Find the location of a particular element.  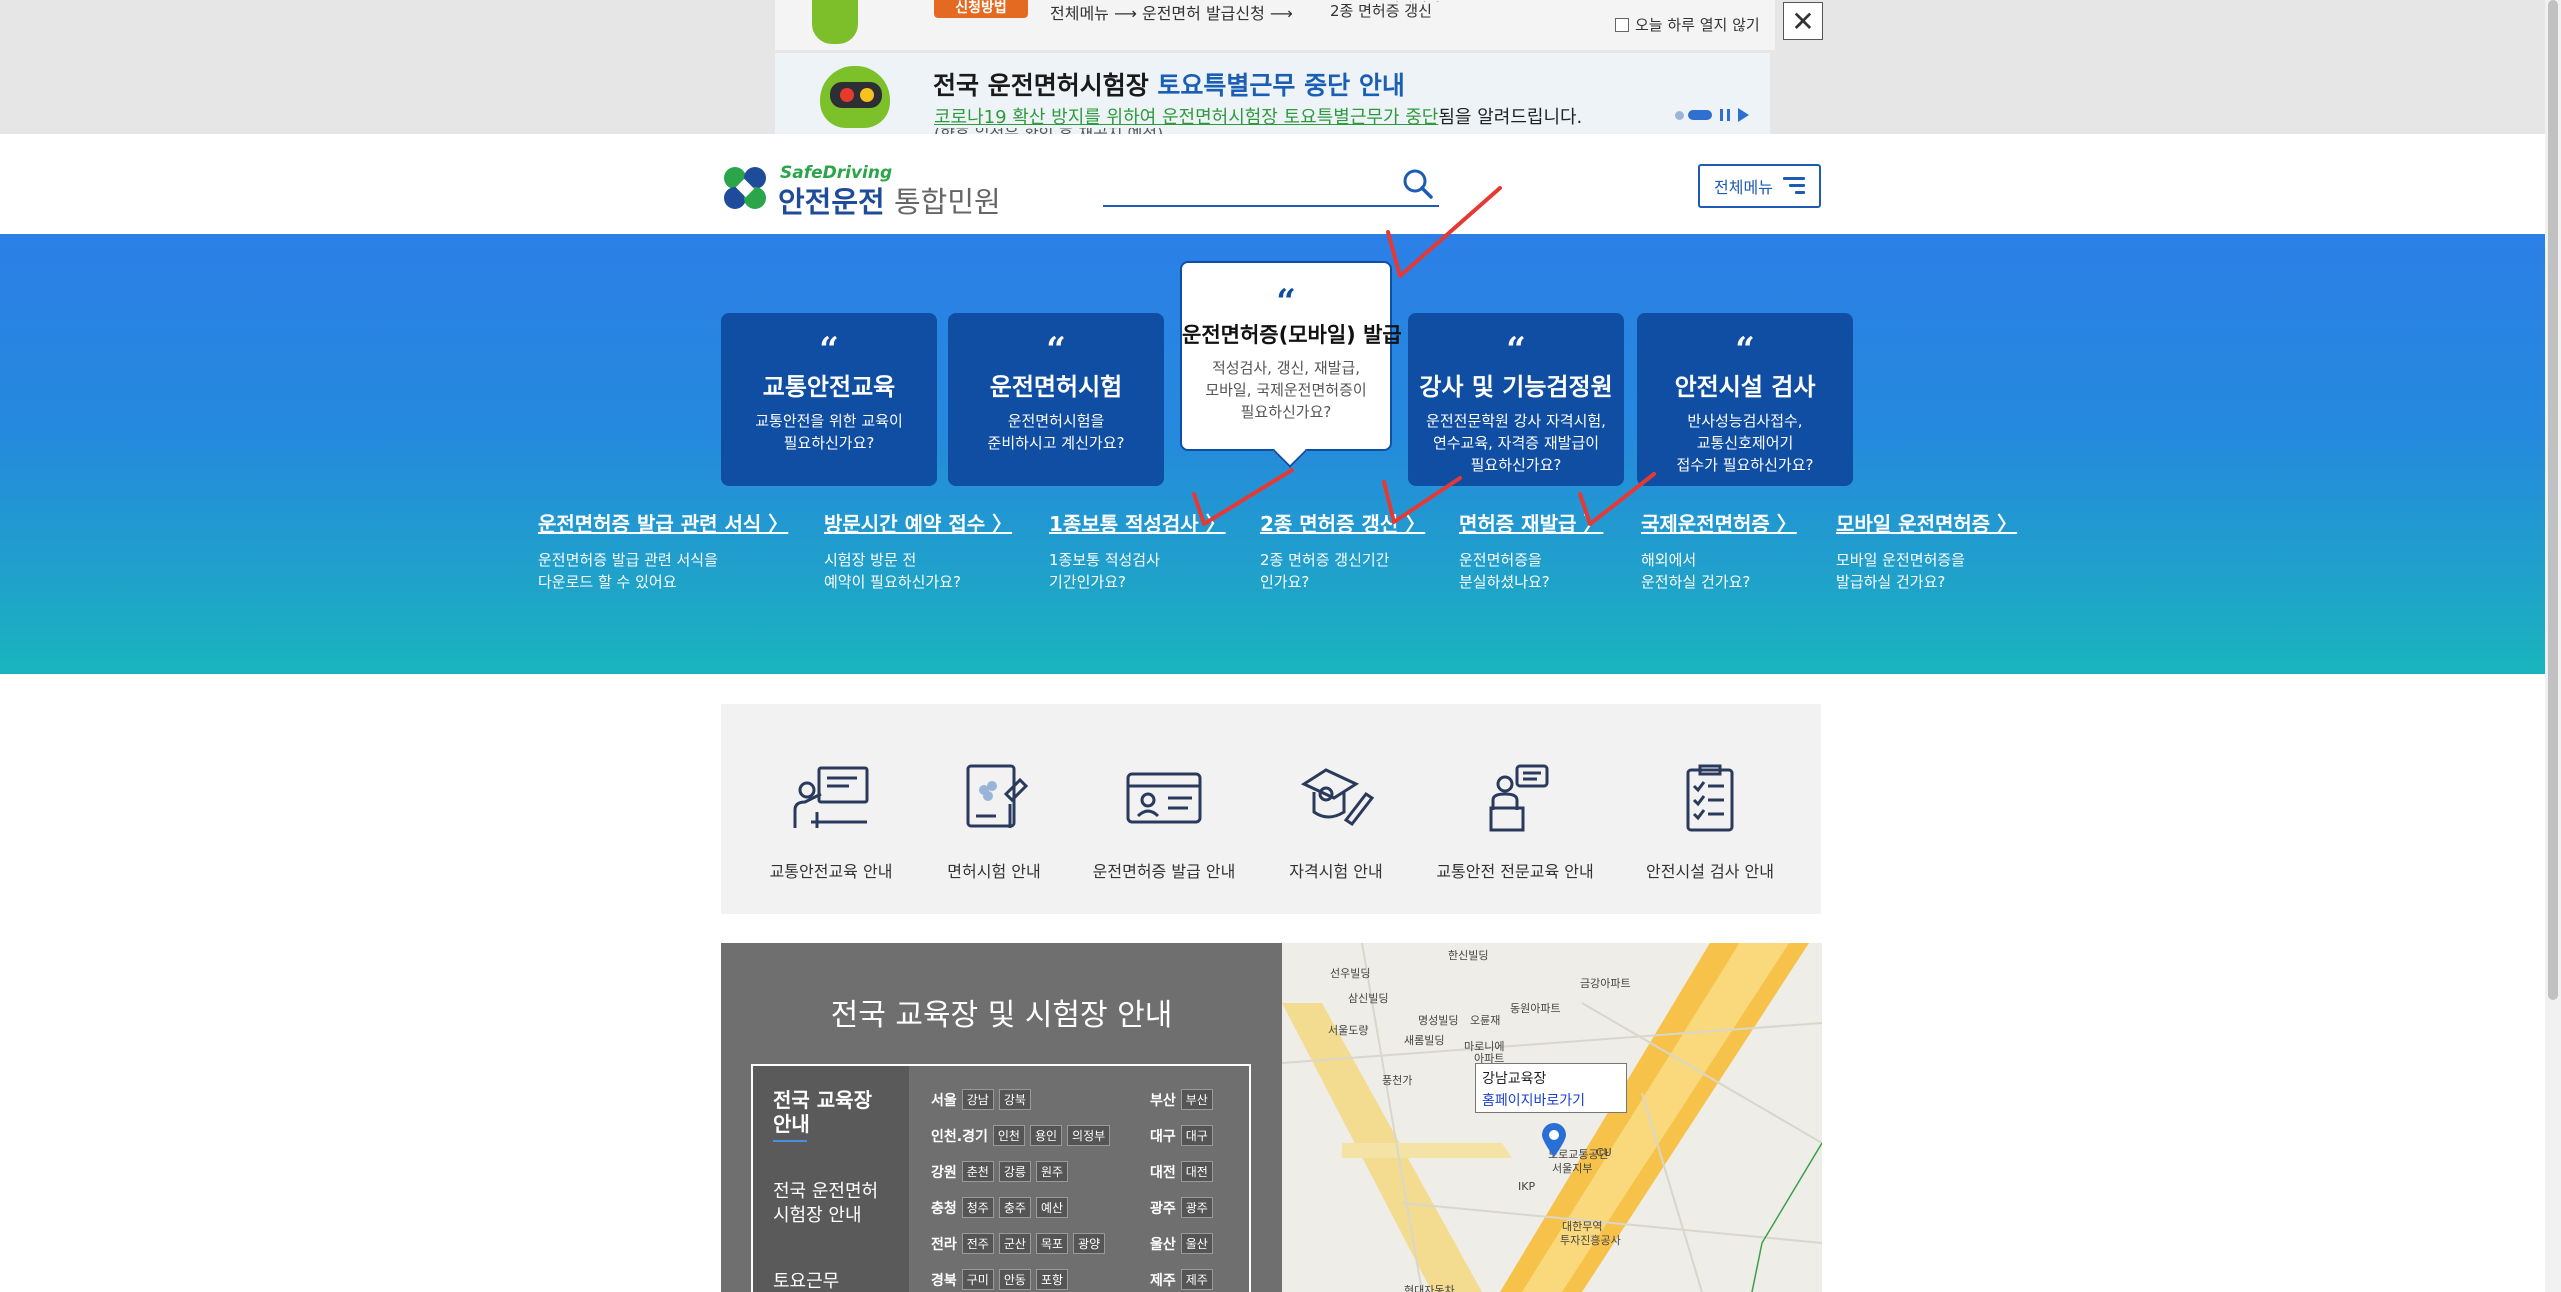

map-label: 투자진흥공사 is located at coordinates (1590, 1240).